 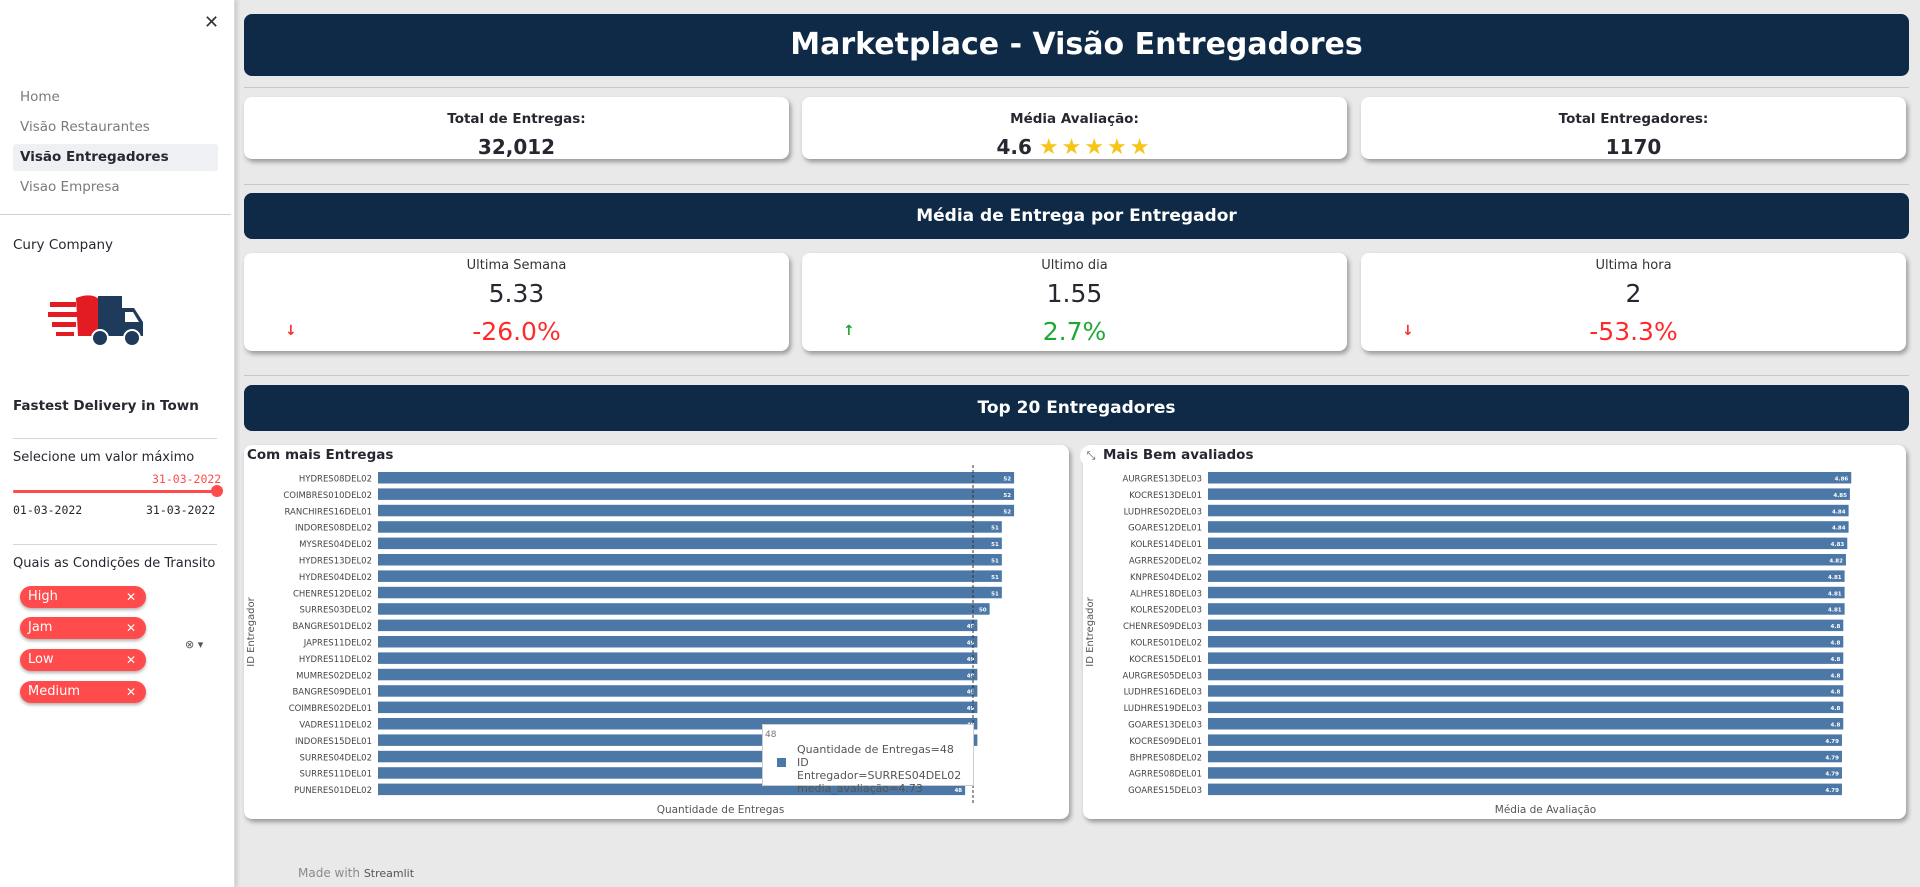 What do you see at coordinates (1090, 631) in the screenshot?
I see `y-axis-label: ID Entregador` at bounding box center [1090, 631].